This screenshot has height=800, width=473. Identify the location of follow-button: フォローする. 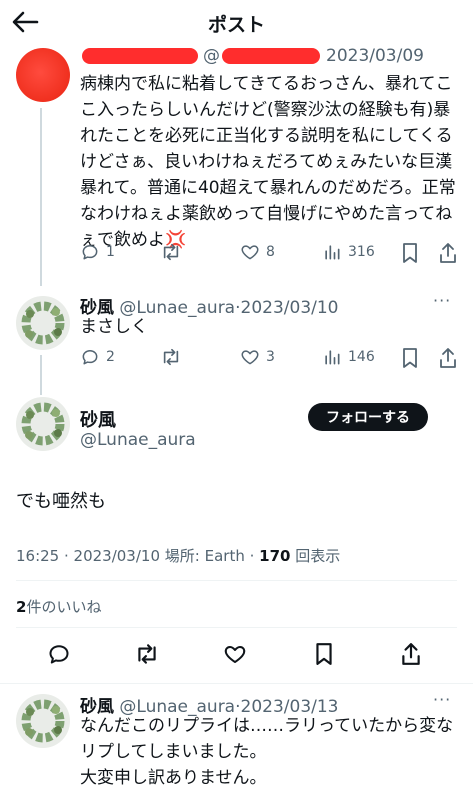
(368, 417).